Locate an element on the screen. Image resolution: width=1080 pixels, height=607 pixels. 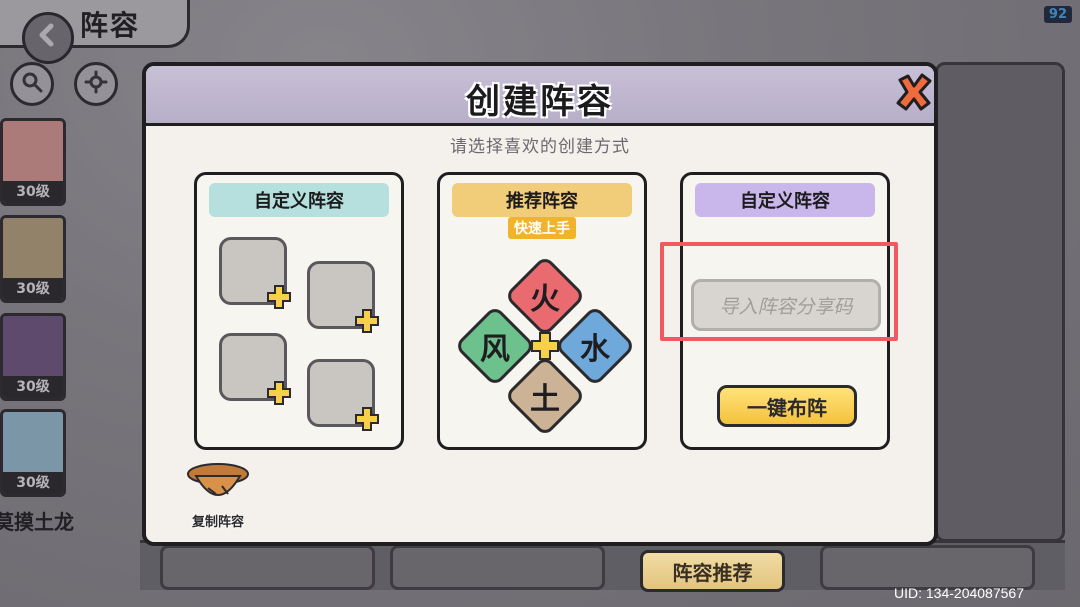
modal-title: 创建阵容 is located at coordinates (540, 102).